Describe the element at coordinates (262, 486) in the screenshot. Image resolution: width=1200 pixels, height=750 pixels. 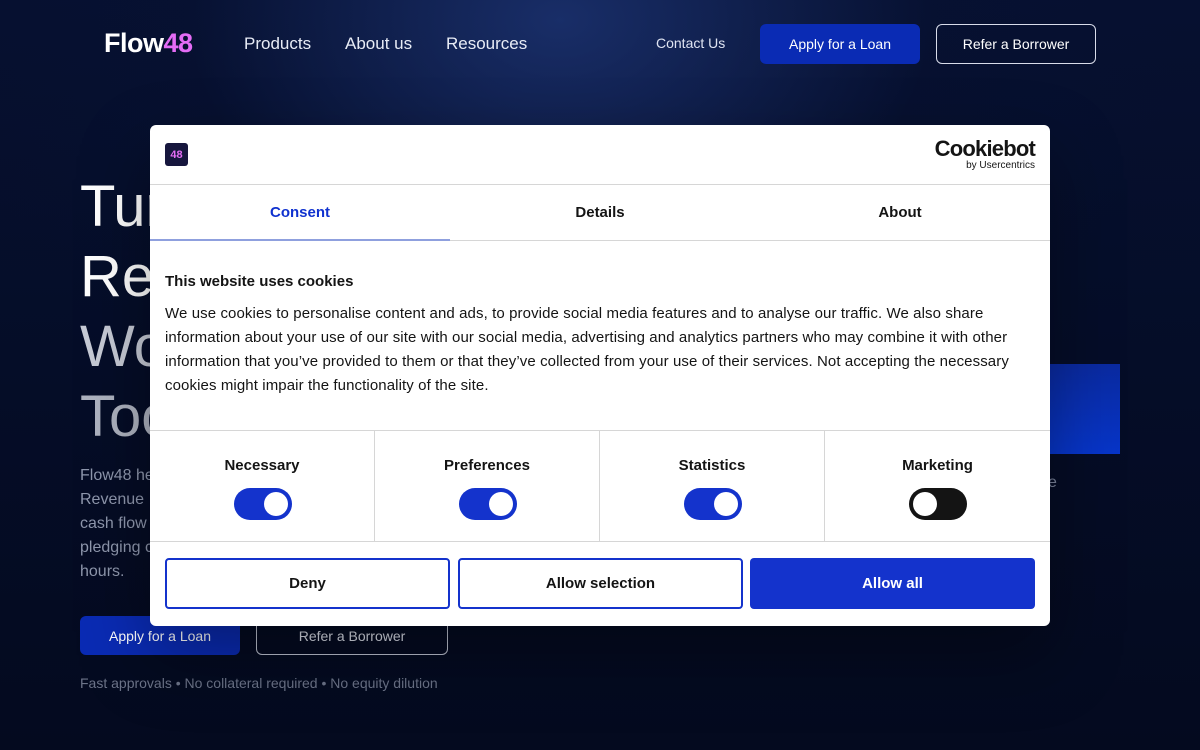
I see `toggle-group-necessary: Necessary` at that location.